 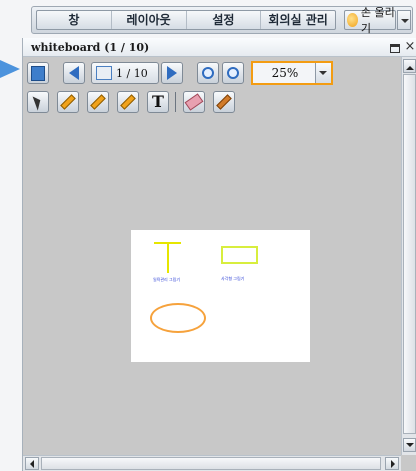 What do you see at coordinates (74, 20) in the screenshot?
I see `menu-item-window: 창` at bounding box center [74, 20].